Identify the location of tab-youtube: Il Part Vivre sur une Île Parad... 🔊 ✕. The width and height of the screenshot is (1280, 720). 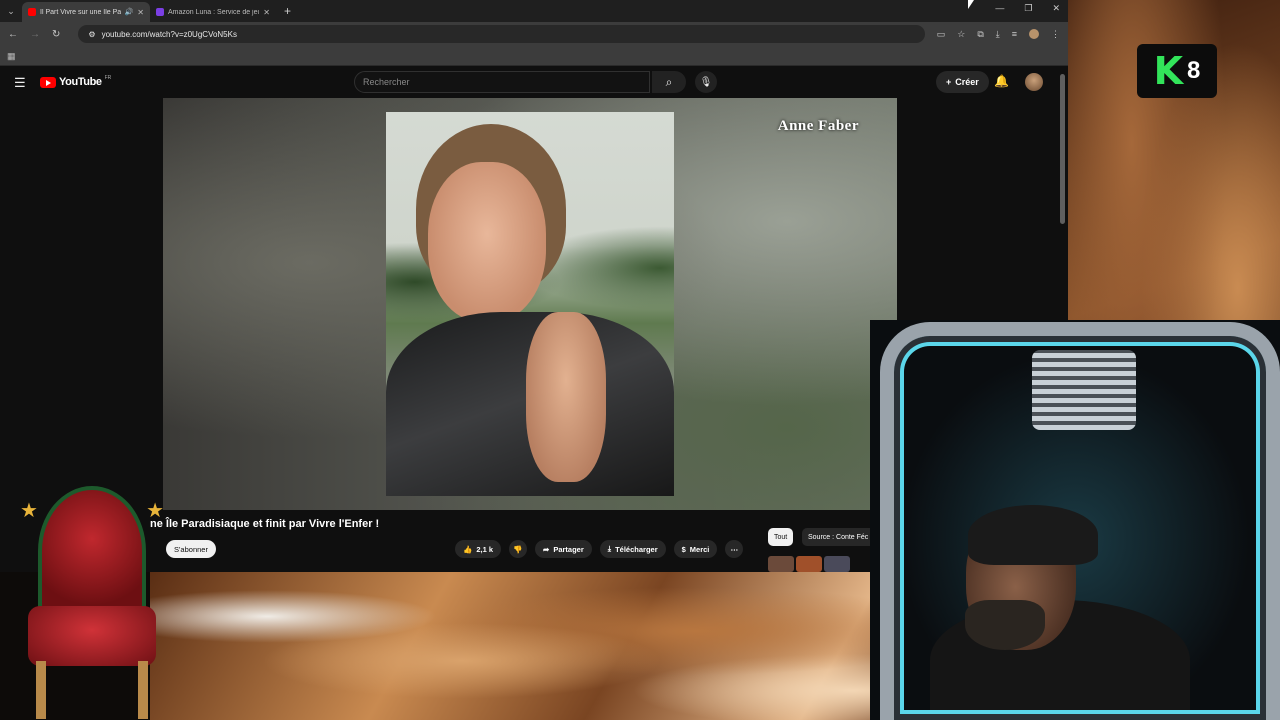
(86, 12).